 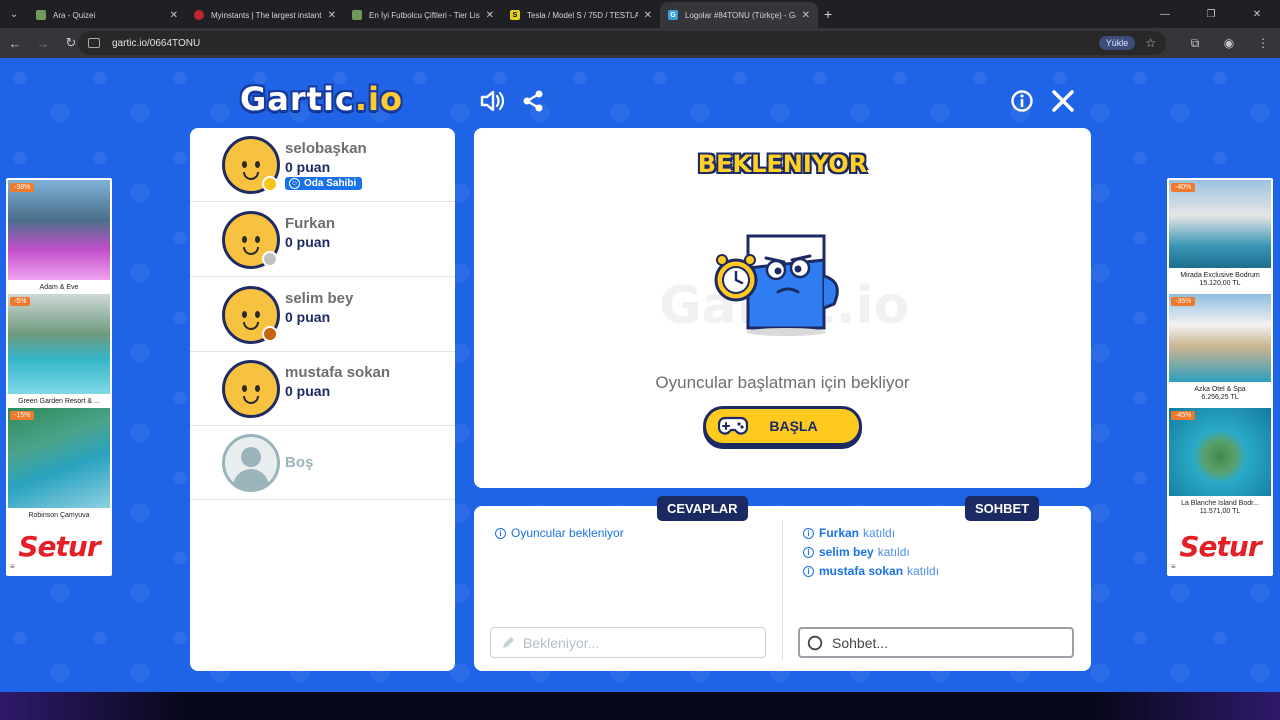 What do you see at coordinates (326, 148) in the screenshot?
I see `player-name: selobaşkan` at bounding box center [326, 148].